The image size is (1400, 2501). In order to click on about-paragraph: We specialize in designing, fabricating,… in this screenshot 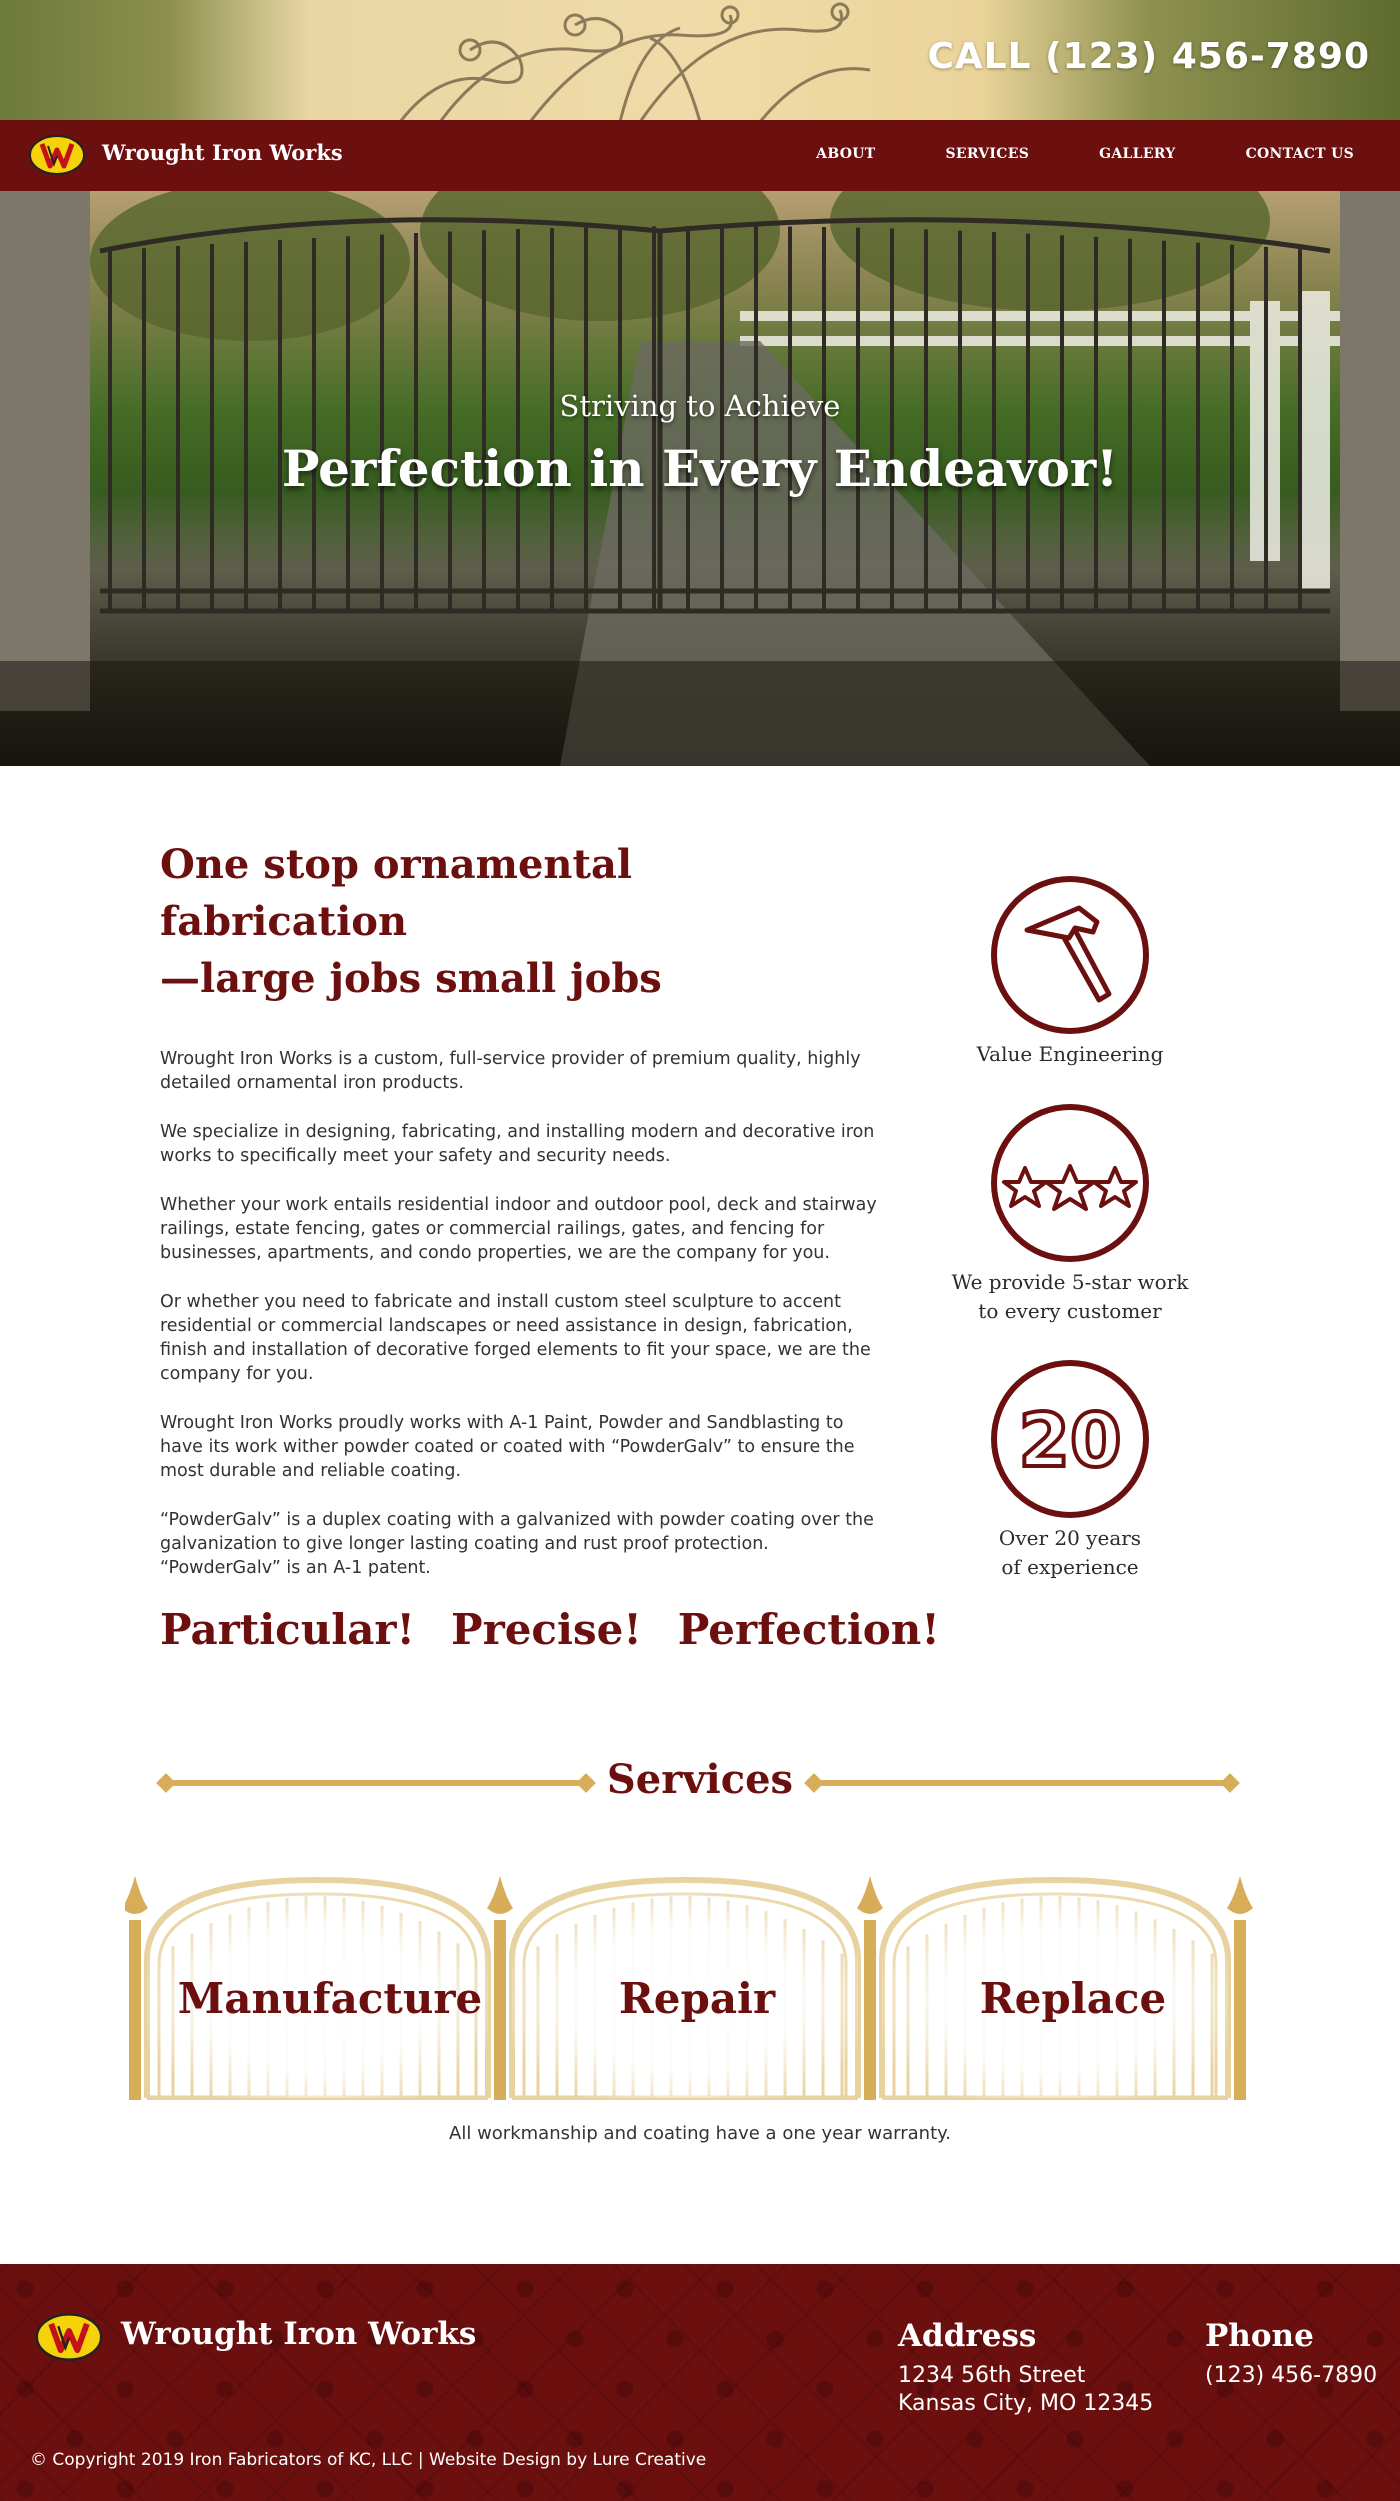, I will do `click(517, 1144)`.